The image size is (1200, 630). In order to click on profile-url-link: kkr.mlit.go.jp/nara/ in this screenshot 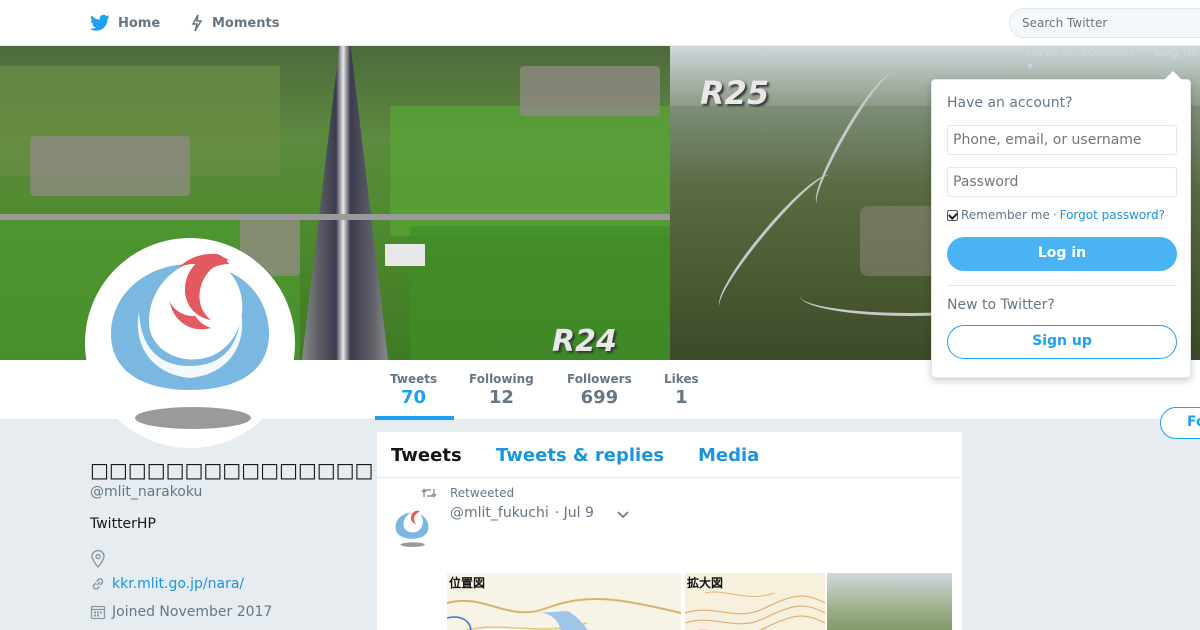, I will do `click(178, 584)`.